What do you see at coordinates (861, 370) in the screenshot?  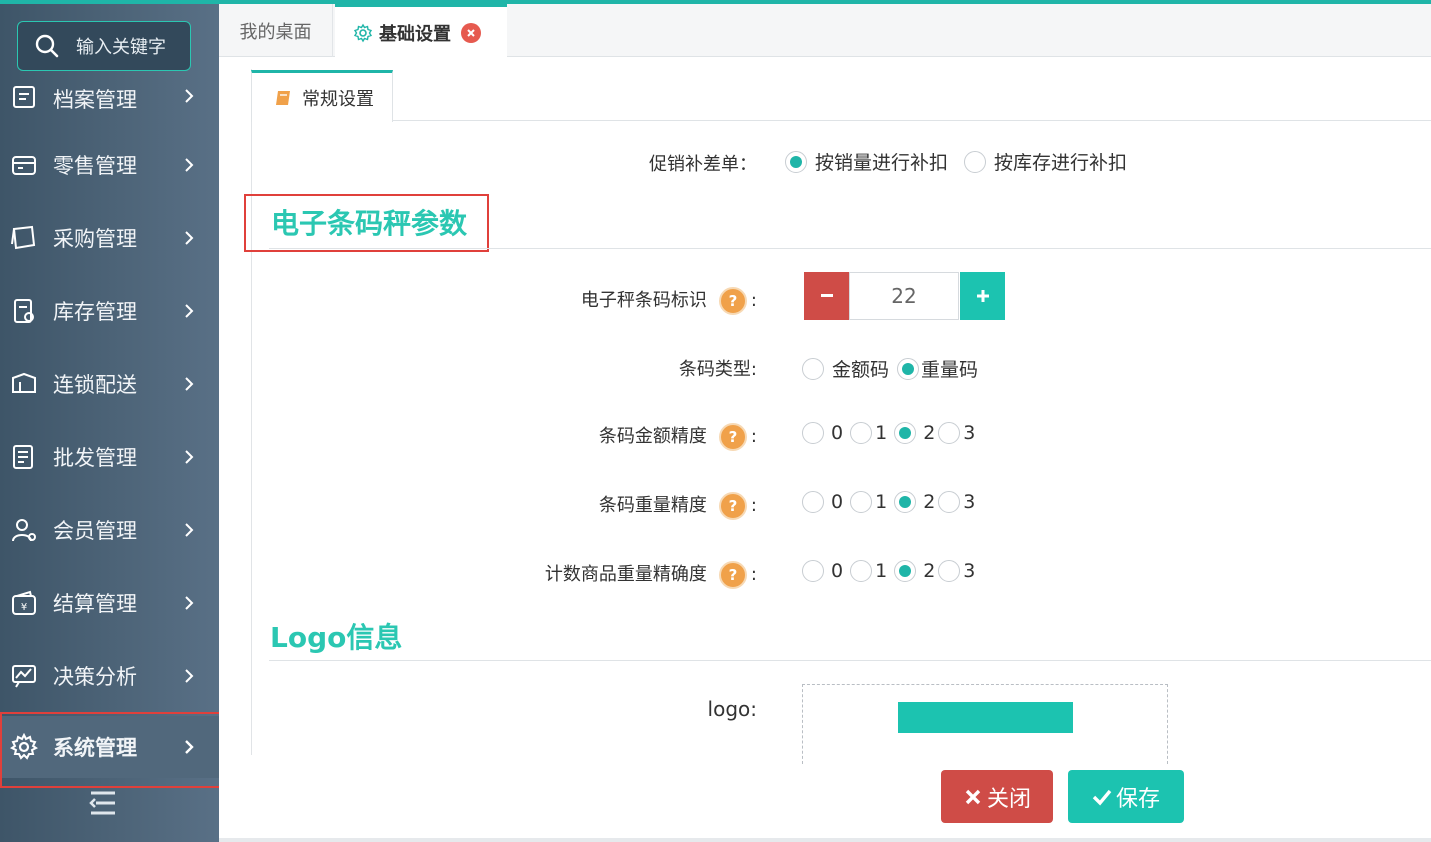 I see `radio-label: 金额码` at bounding box center [861, 370].